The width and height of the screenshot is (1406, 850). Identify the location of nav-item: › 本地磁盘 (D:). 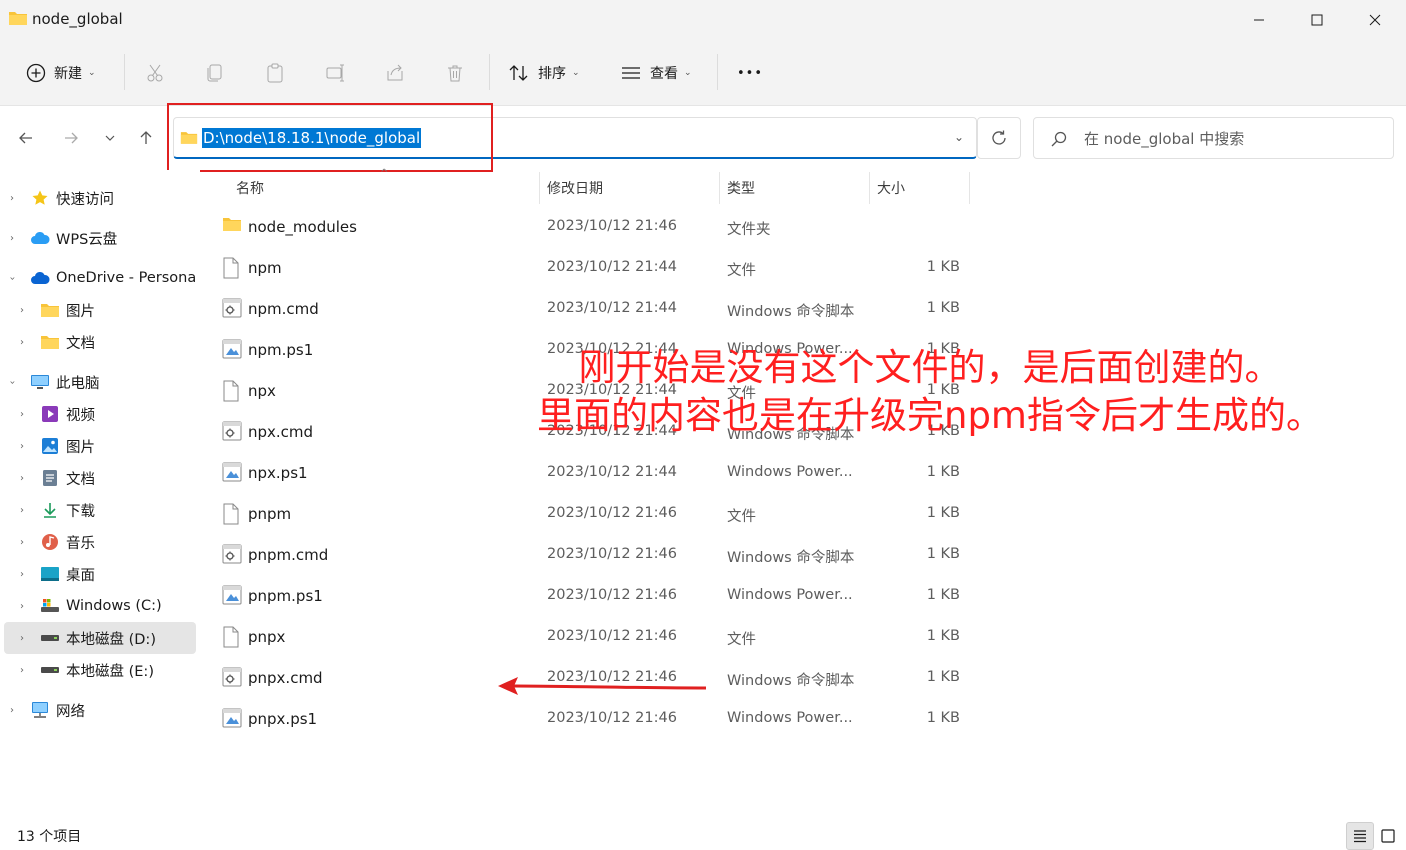
(100, 638).